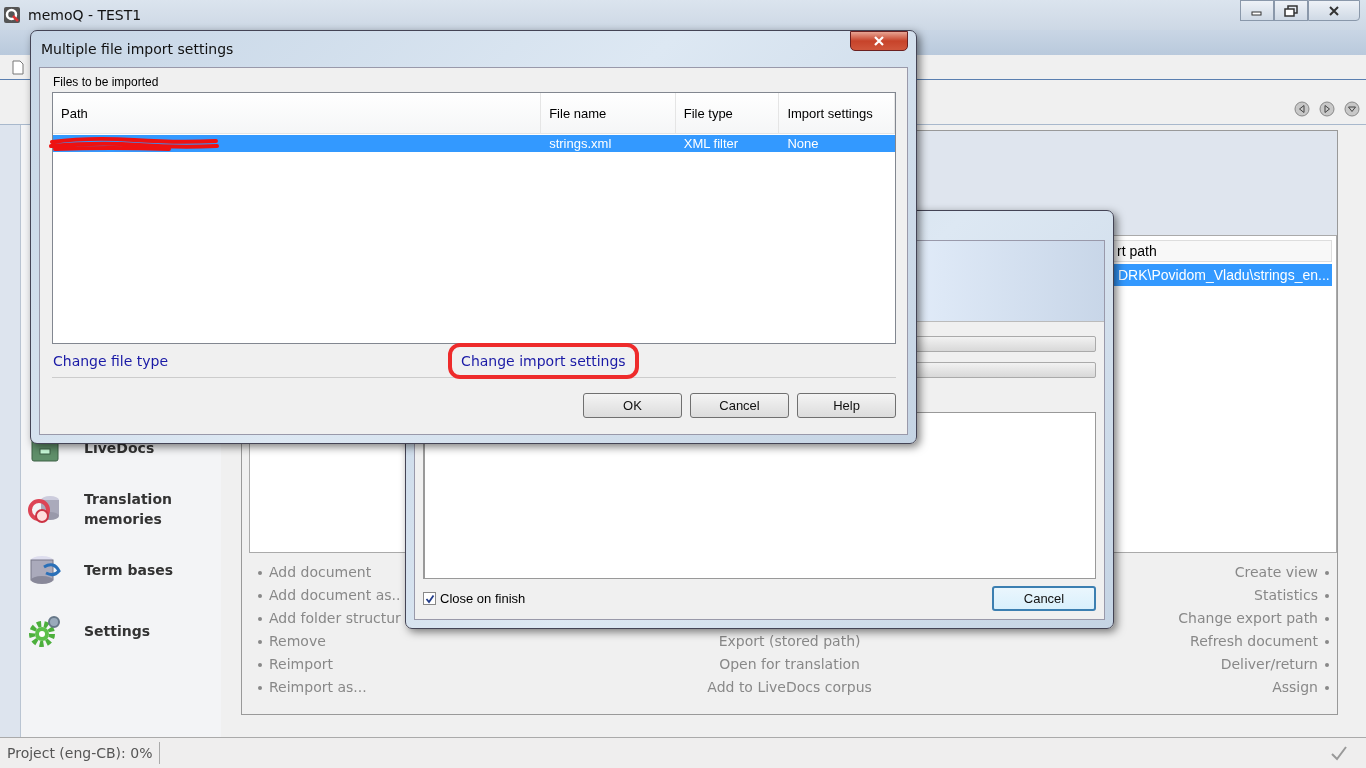 The width and height of the screenshot is (1366, 768). I want to click on action-link: Add to LiveDocs corpus, so click(789, 687).